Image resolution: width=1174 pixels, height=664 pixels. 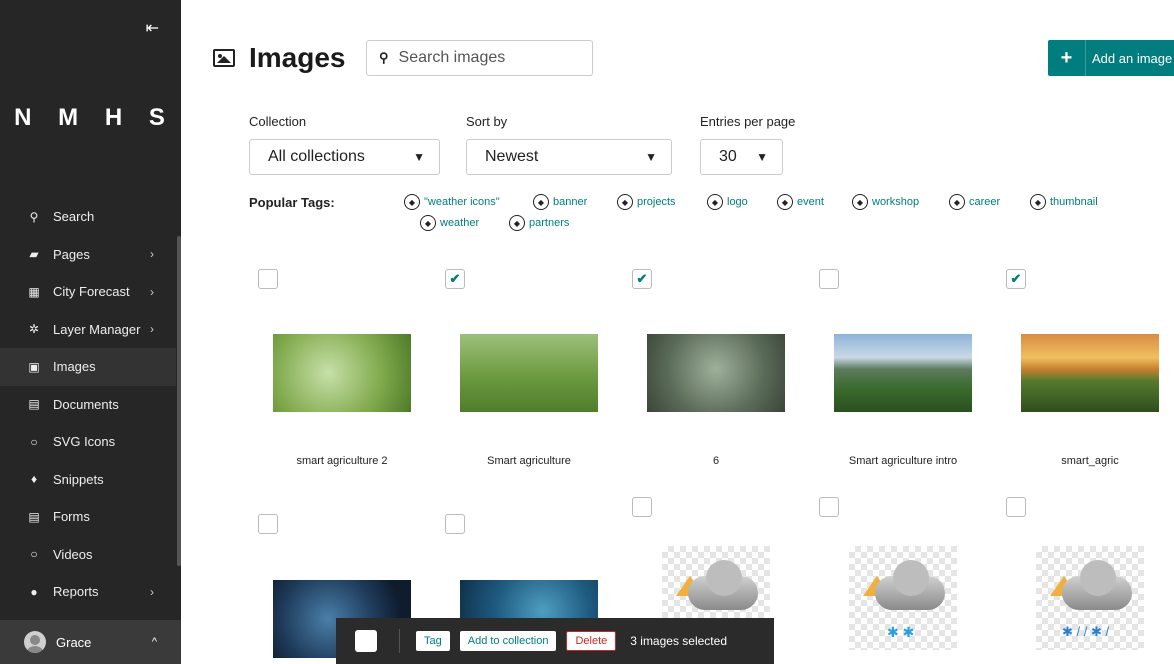 I want to click on image-title: Smart agriculture, so click(x=529, y=461).